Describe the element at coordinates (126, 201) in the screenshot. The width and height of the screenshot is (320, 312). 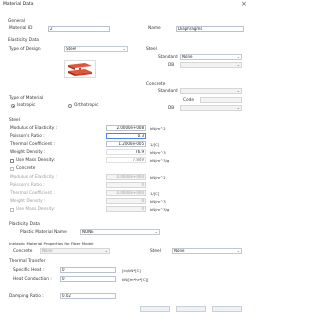
I see `concrete-weight-input: 0` at that location.